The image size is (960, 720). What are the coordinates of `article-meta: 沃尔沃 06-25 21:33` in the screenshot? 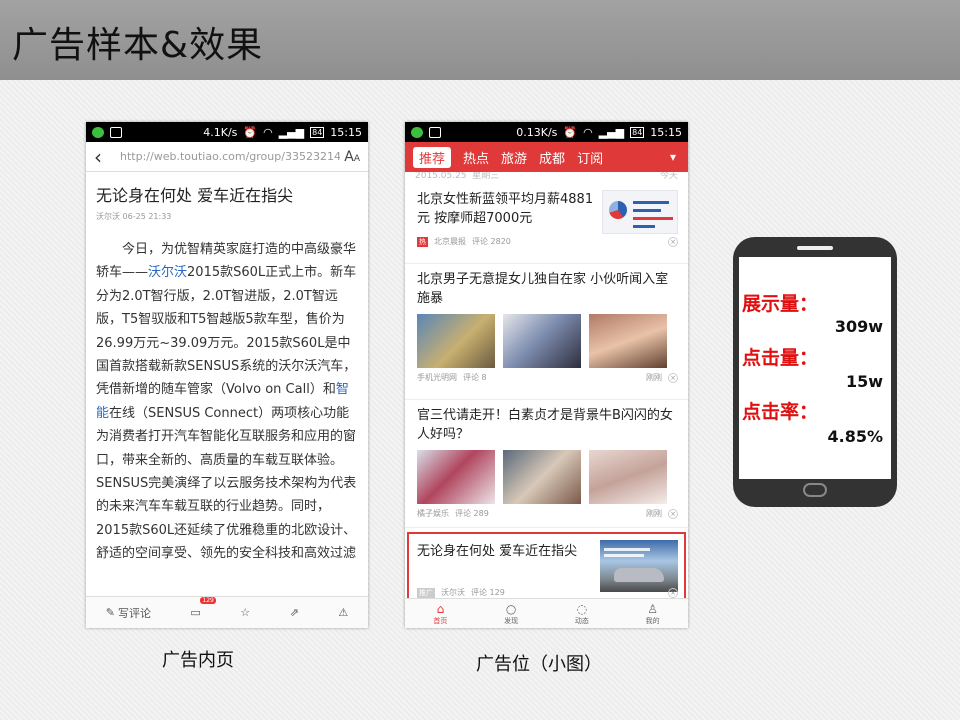 It's located at (134, 216).